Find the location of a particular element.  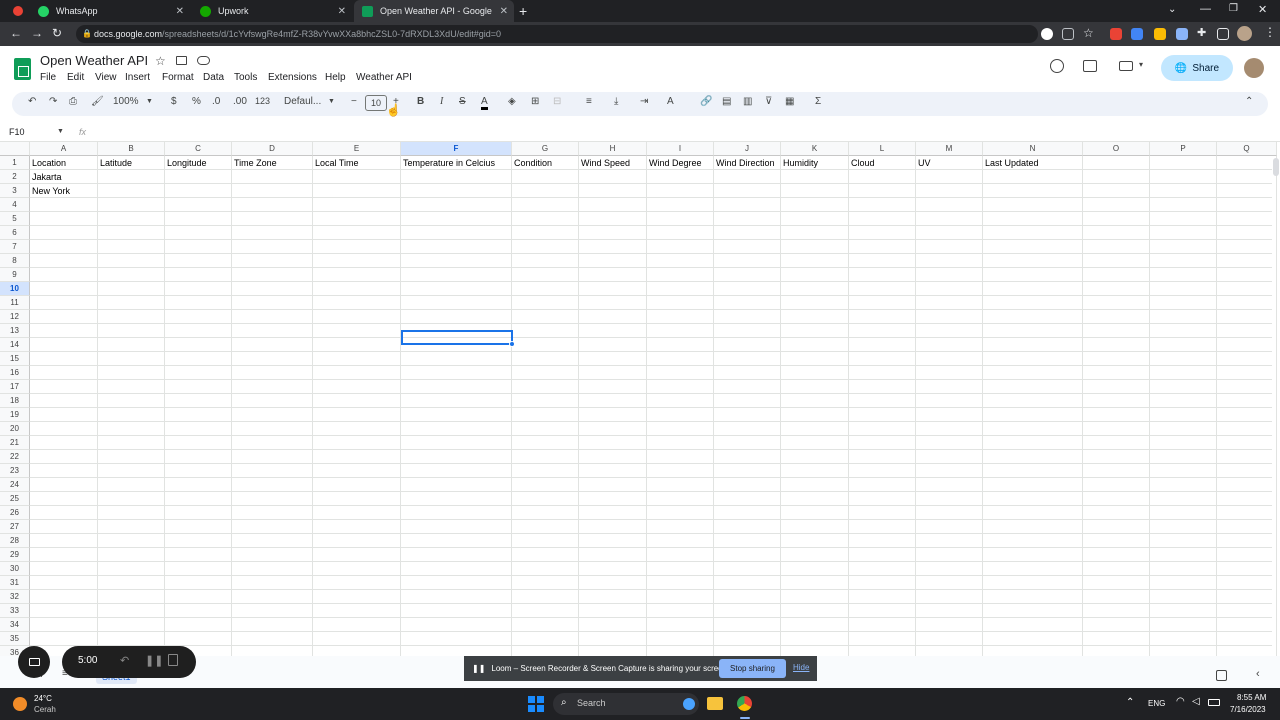

cell-l1: Cloud is located at coordinates (882, 163).